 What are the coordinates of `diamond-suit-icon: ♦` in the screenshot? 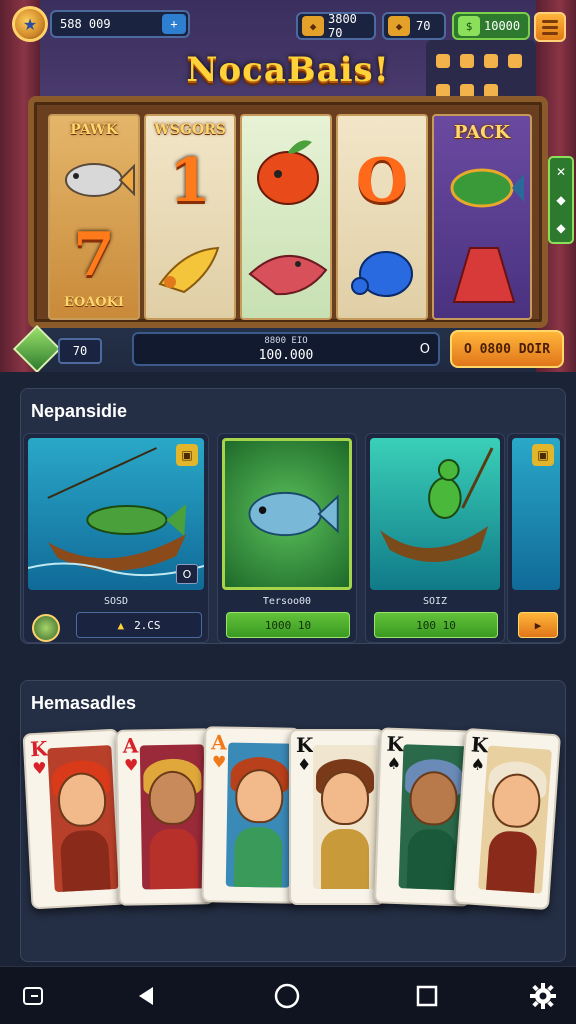 It's located at (304, 764).